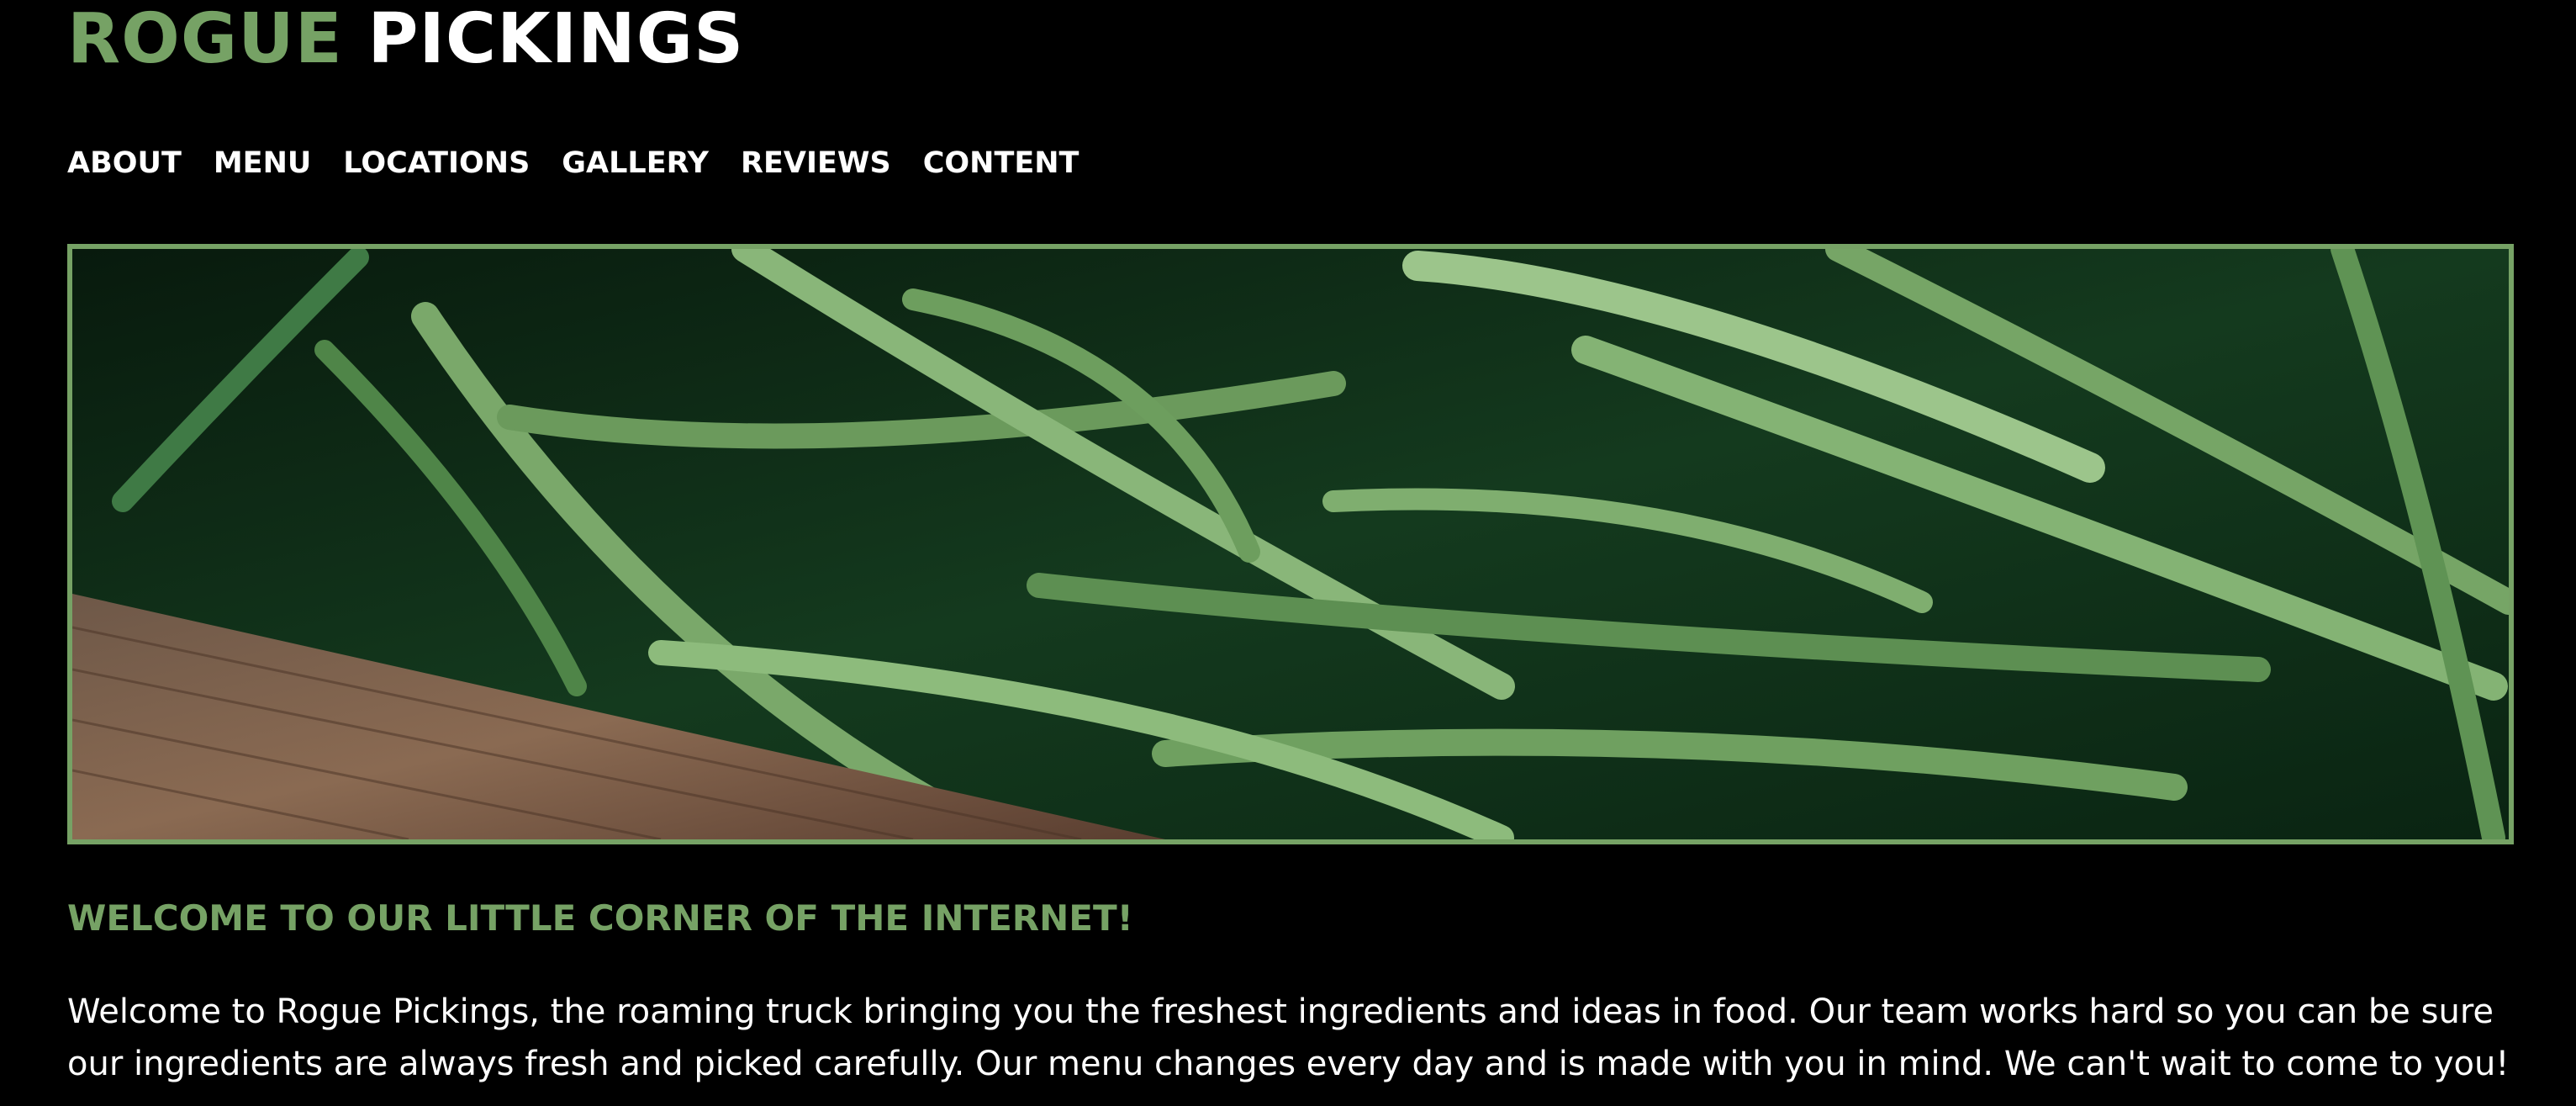 The height and width of the screenshot is (1106, 2576). What do you see at coordinates (556, 39) in the screenshot?
I see `logo-word-pickings: PICKINGS` at bounding box center [556, 39].